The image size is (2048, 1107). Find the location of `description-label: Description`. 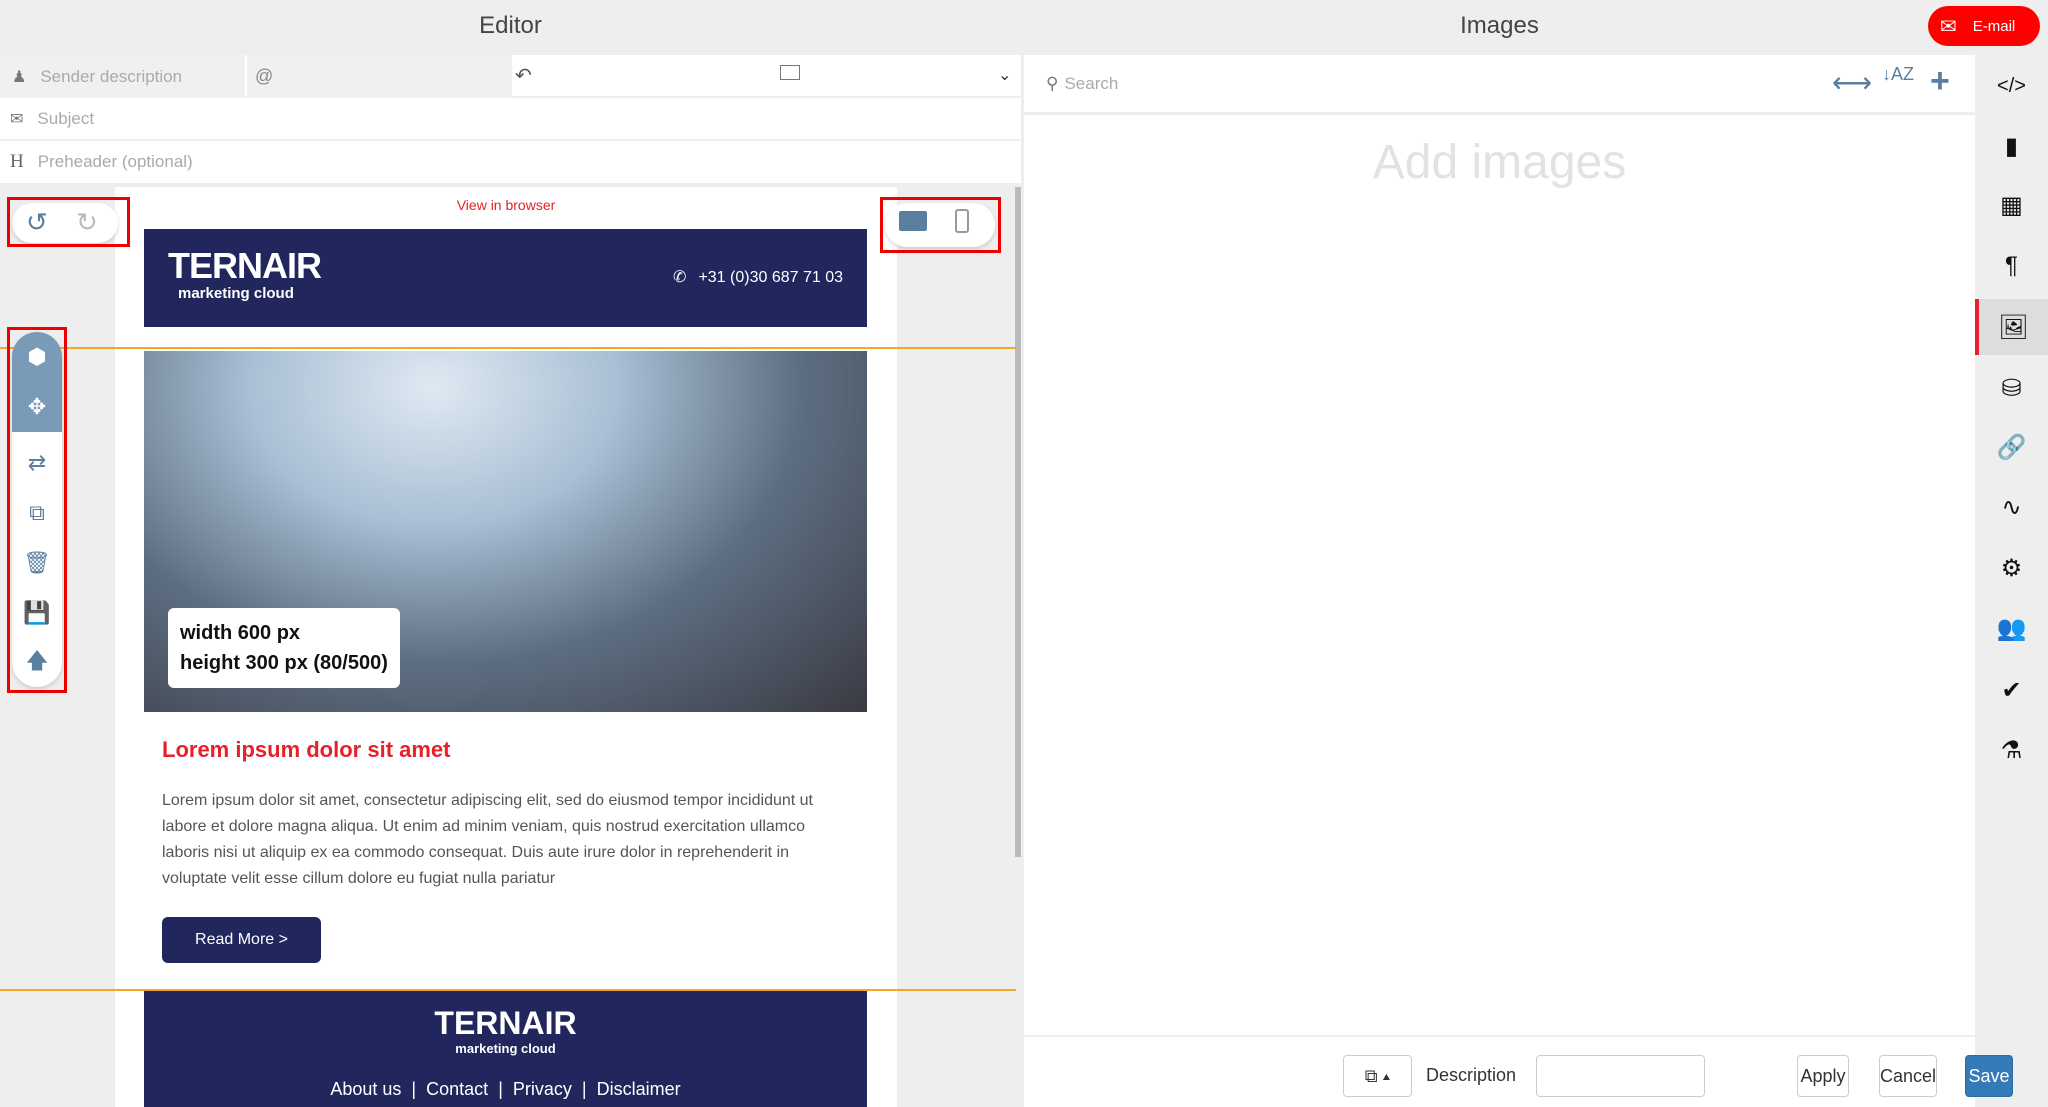

description-label: Description is located at coordinates (1471, 1075).